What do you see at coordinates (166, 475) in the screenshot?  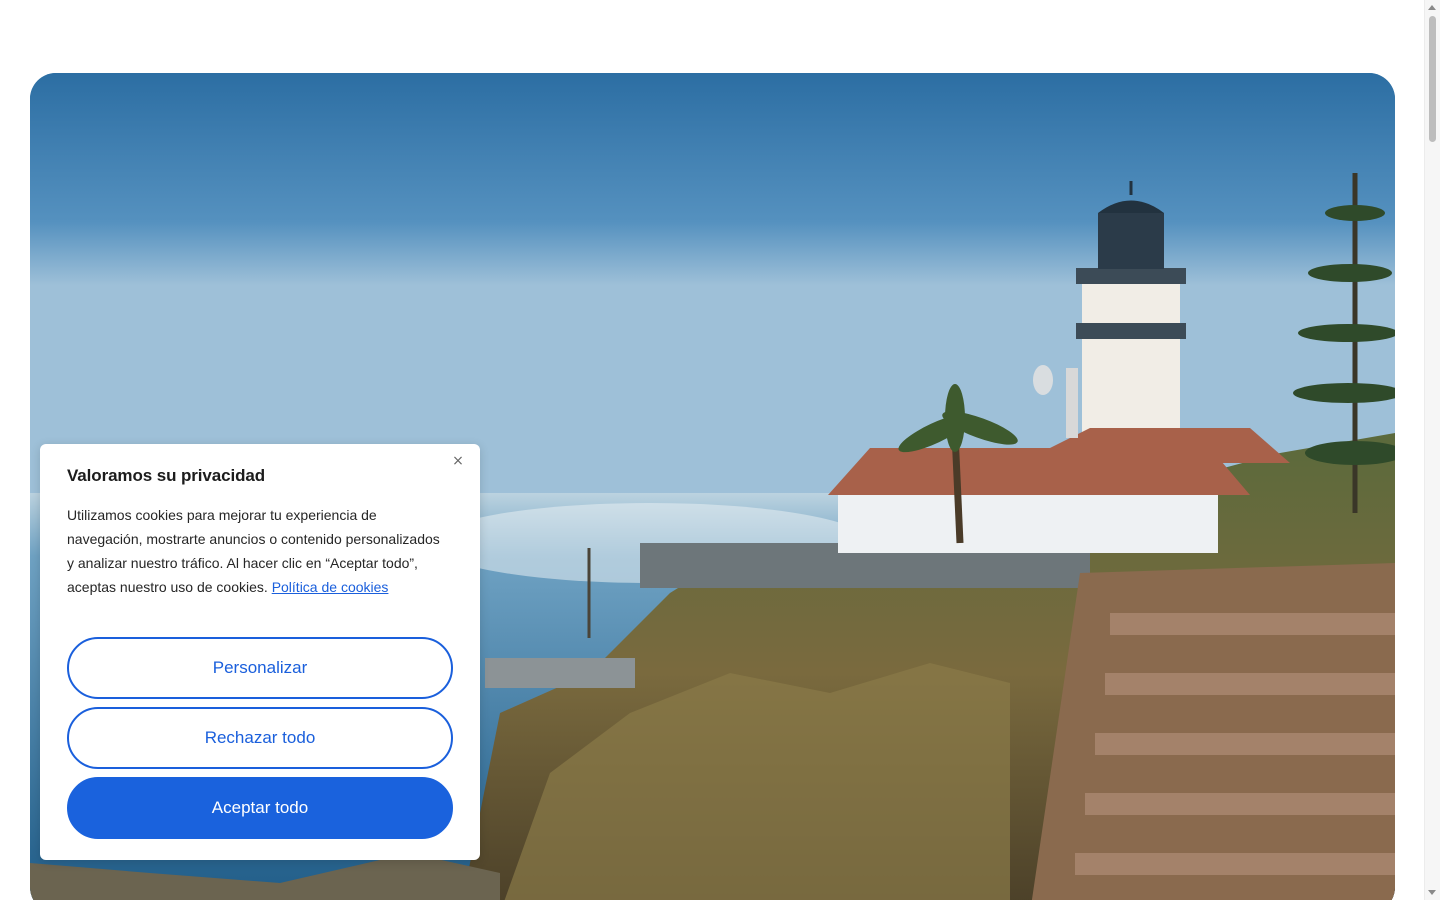 I see `cookie-dialog-title: Valoramos su privacidad` at bounding box center [166, 475].